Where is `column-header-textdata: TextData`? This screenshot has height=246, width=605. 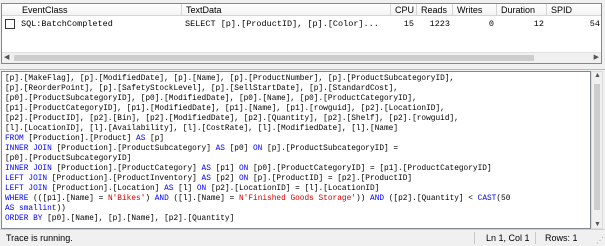
column-header-textdata: TextData is located at coordinates (286, 10).